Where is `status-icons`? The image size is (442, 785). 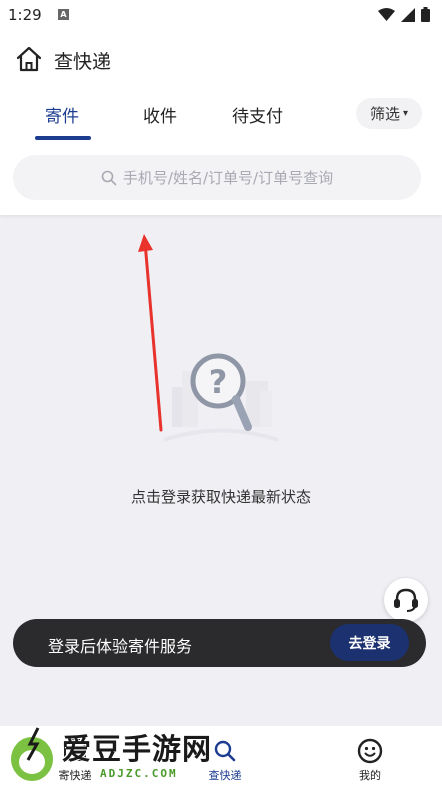 status-icons is located at coordinates (404, 14).